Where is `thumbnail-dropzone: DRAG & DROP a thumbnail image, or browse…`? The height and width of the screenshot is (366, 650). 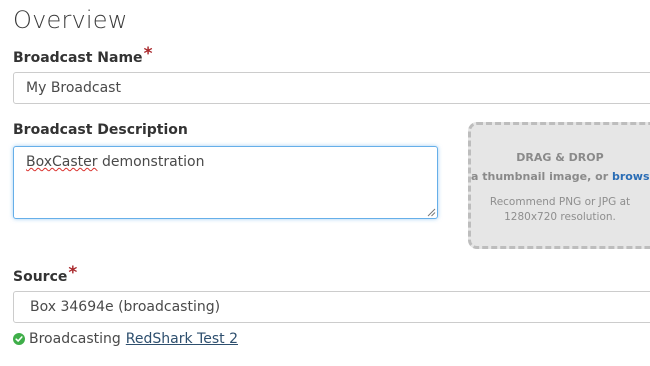
thumbnail-dropzone: DRAG & DROP a thumbnail image, or browse… is located at coordinates (559, 185).